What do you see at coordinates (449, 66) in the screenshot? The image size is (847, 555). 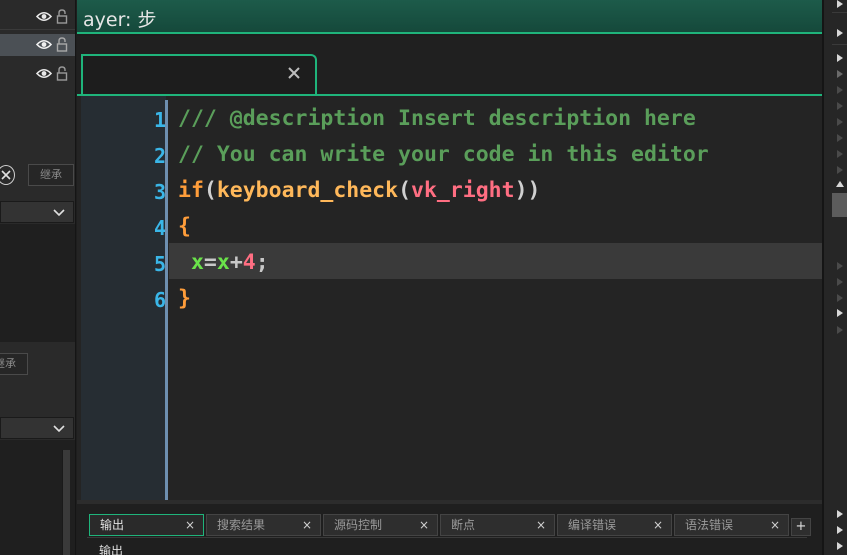 I see `editor-tab-strip` at bounding box center [449, 66].